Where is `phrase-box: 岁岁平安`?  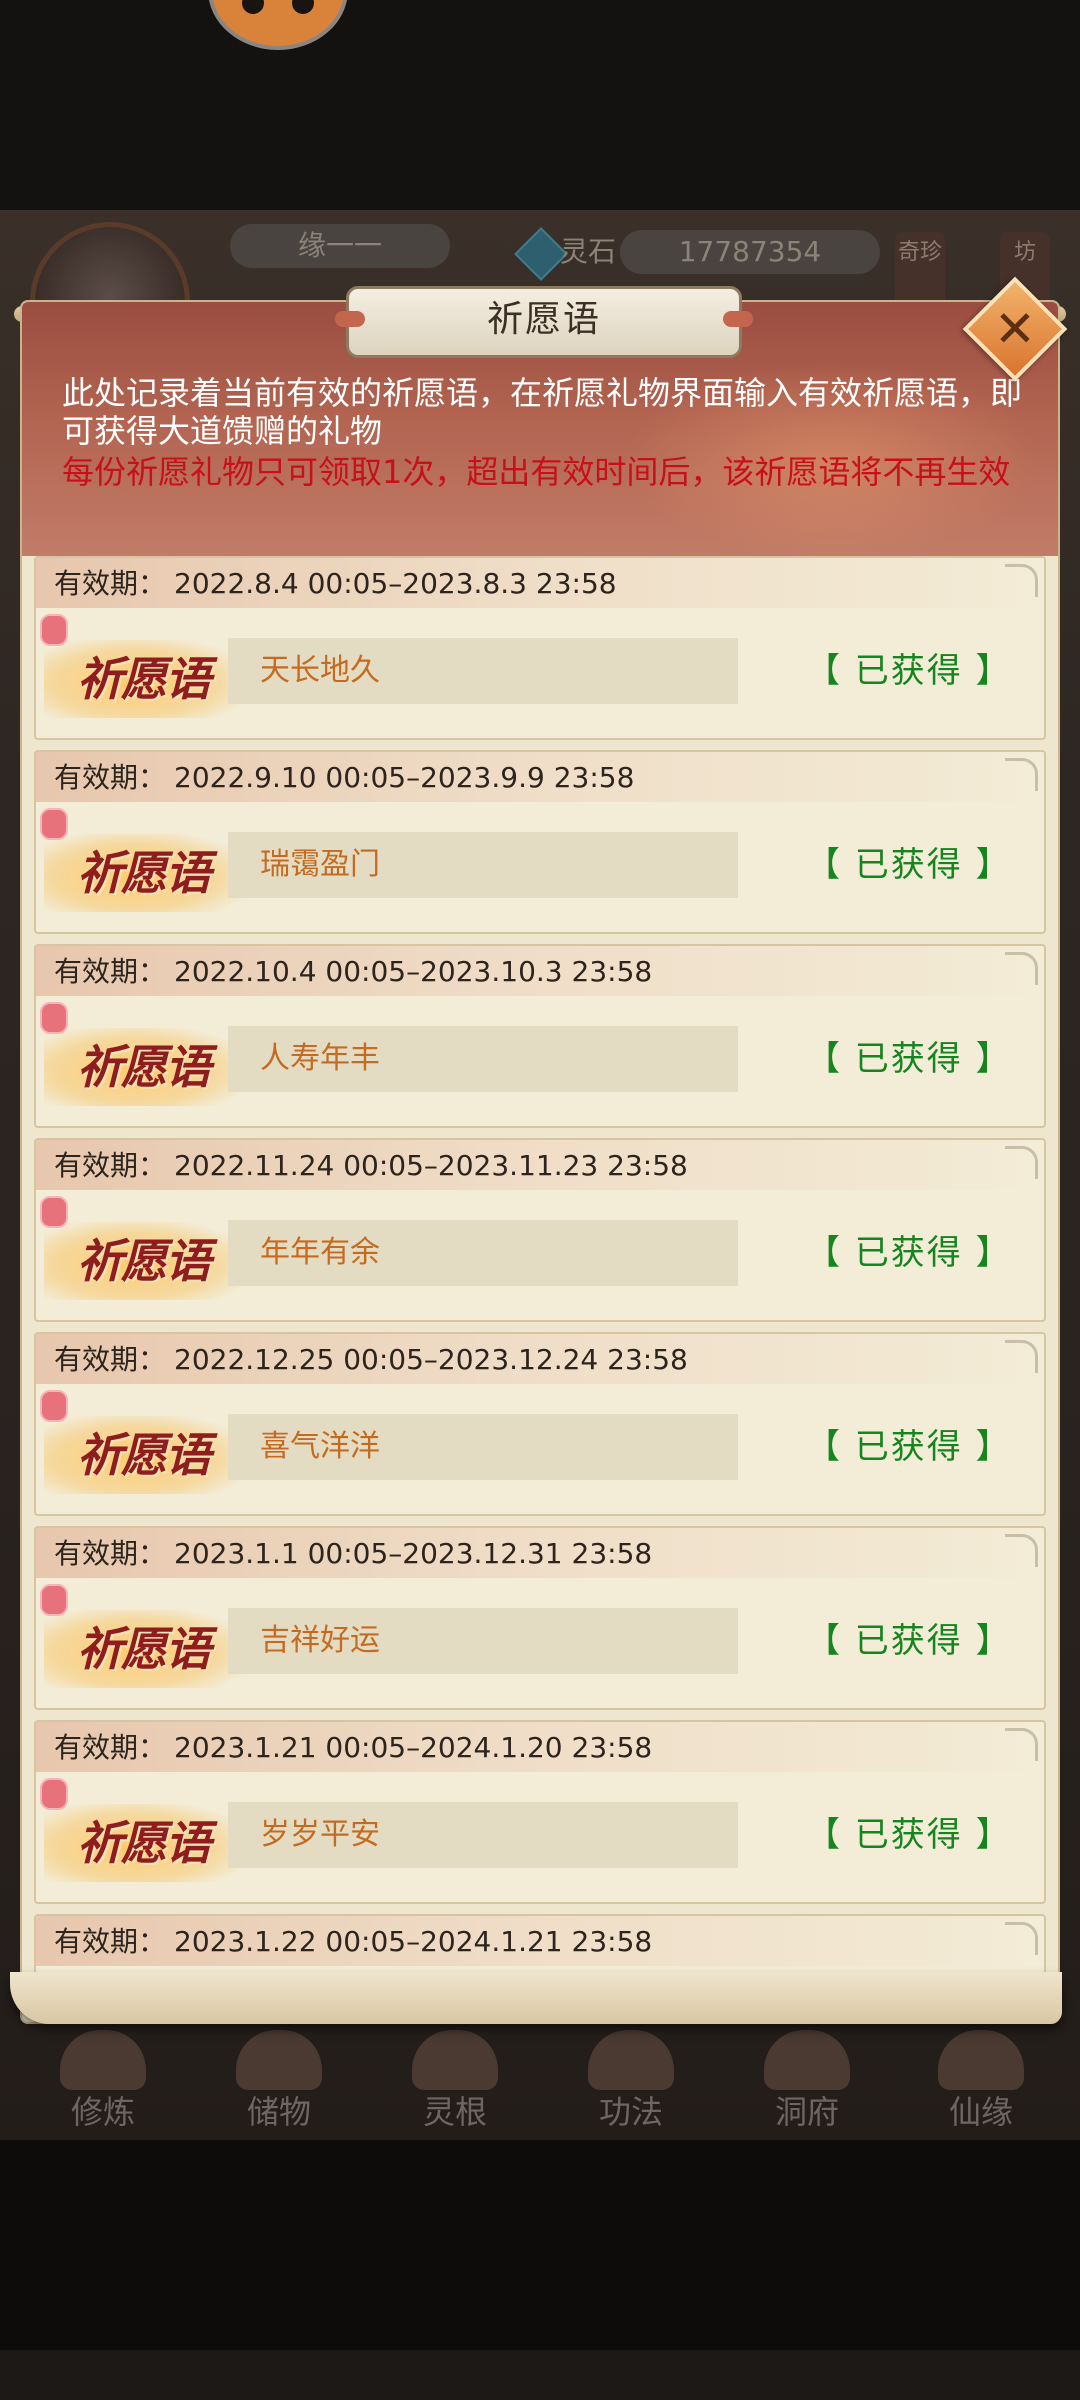 phrase-box: 岁岁平安 is located at coordinates (483, 1835).